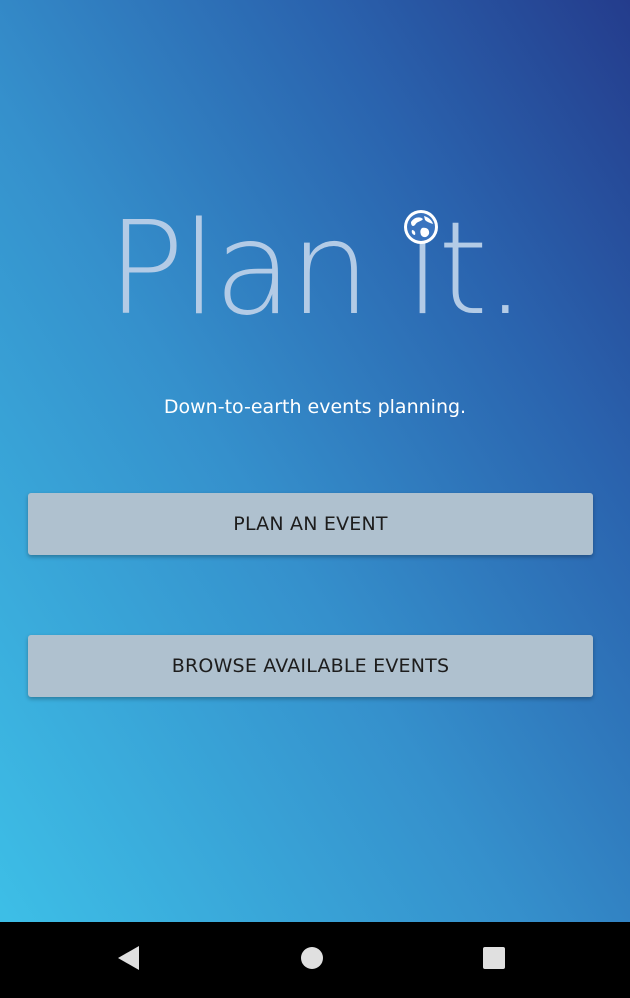 This screenshot has height=998, width=630. What do you see at coordinates (310, 666) in the screenshot?
I see `browse-events-button: BROWSE AVAILABLE EVENTS` at bounding box center [310, 666].